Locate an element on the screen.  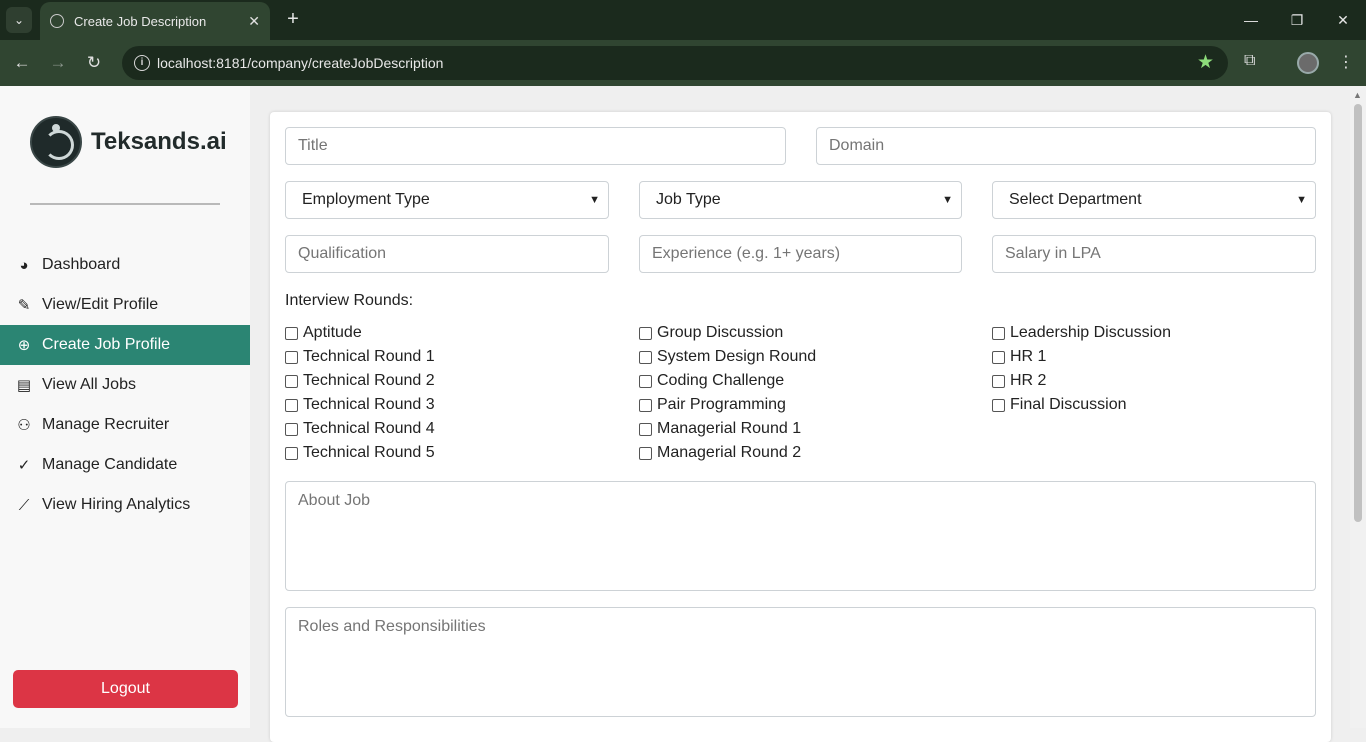
browser-tab: Create Job Description ✕ is located at coordinates (155, 21).